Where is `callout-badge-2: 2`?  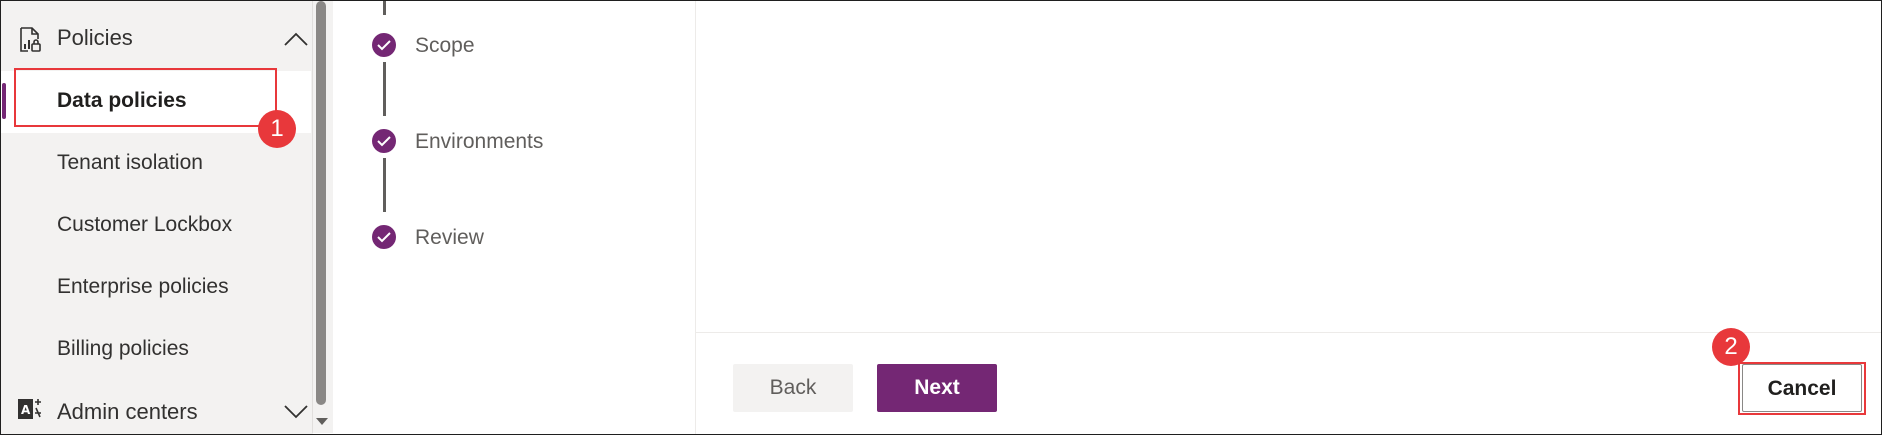 callout-badge-2: 2 is located at coordinates (1731, 347).